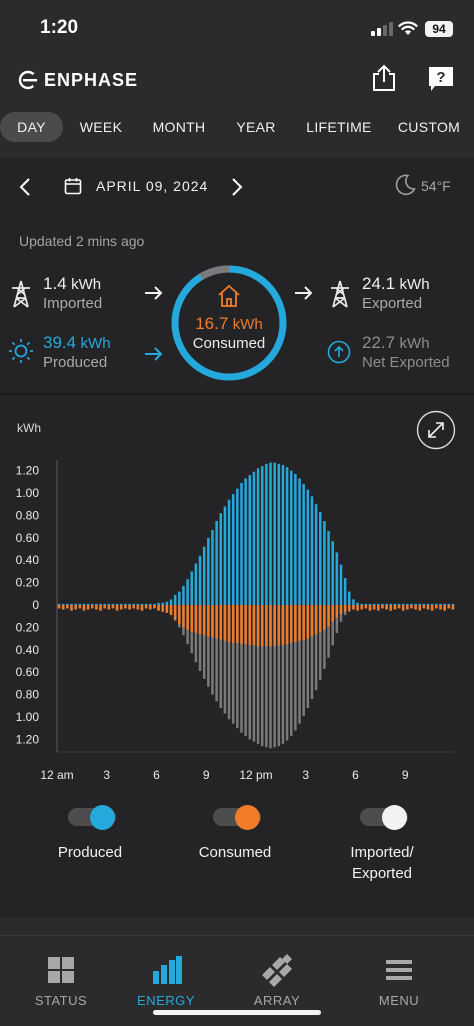 The image size is (474, 1026). I want to click on moon-icon, so click(405, 185).